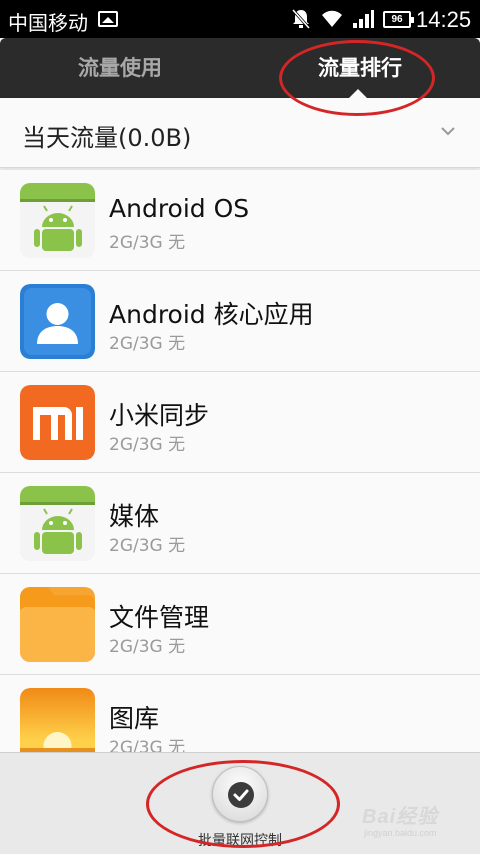  What do you see at coordinates (332, 19) in the screenshot?
I see `wifi-icon` at bounding box center [332, 19].